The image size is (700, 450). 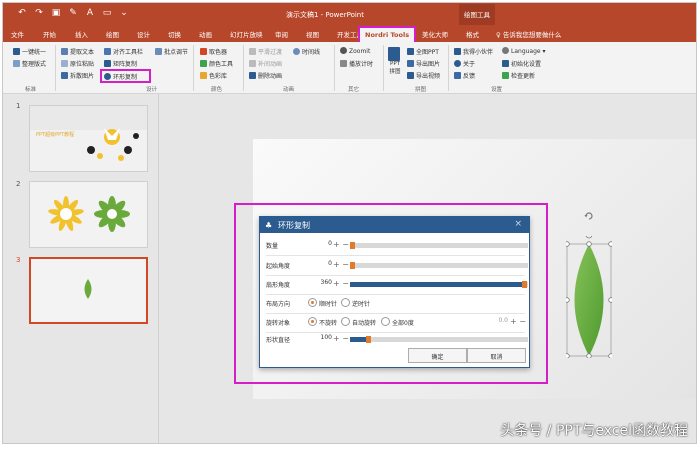 What do you see at coordinates (77, 75) in the screenshot?
I see `split-image-button: 拆散图片` at bounding box center [77, 75].